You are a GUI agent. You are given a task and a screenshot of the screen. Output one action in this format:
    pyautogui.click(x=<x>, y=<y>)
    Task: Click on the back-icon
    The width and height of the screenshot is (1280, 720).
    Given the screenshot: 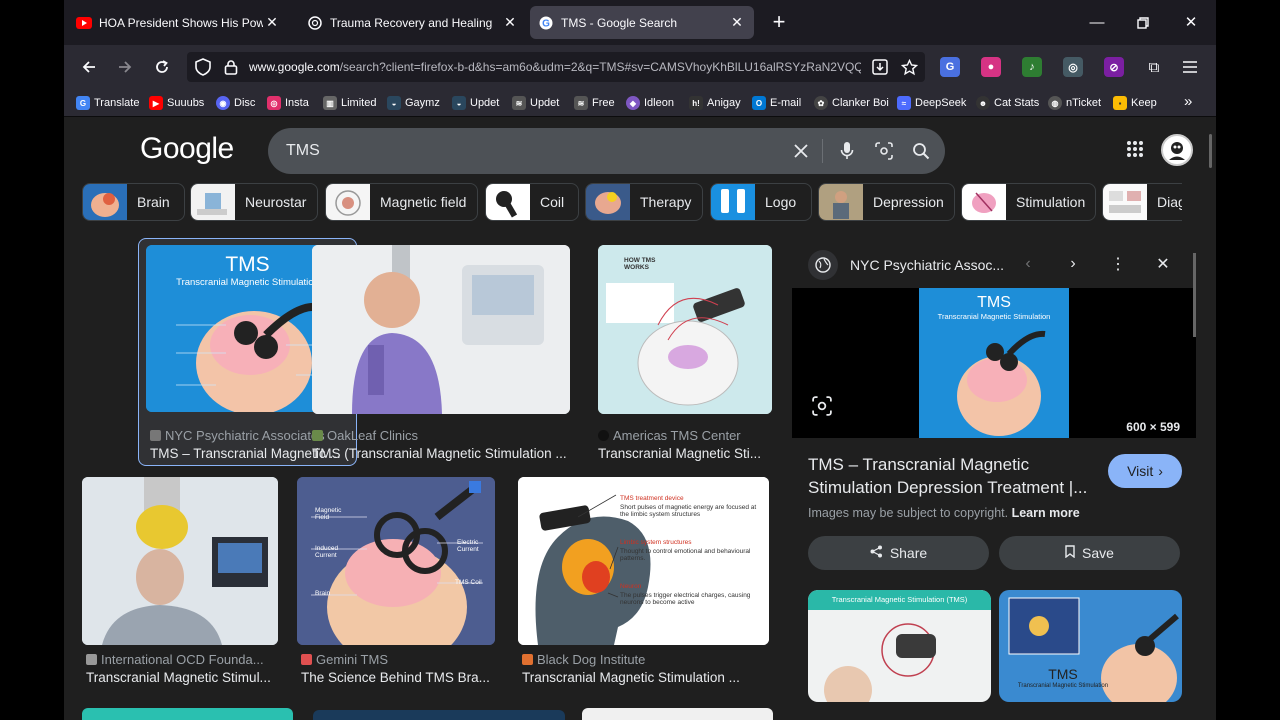 What is the action you would take?
    pyautogui.click(x=89, y=67)
    